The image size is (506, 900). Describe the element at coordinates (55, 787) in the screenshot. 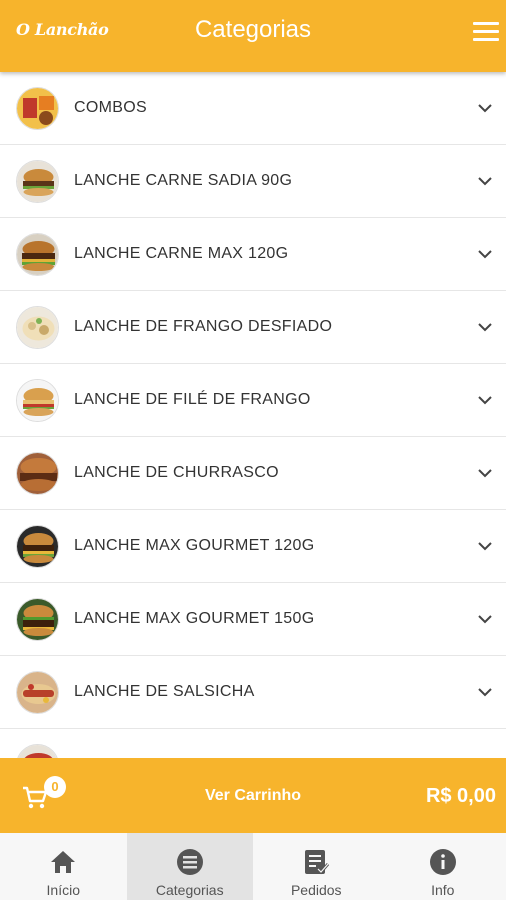

I see `cart-count-badge: 0` at that location.